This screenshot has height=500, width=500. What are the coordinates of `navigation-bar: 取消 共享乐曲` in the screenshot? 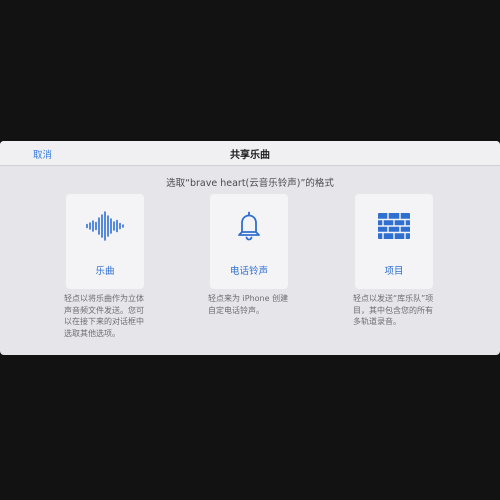 It's located at (250, 153).